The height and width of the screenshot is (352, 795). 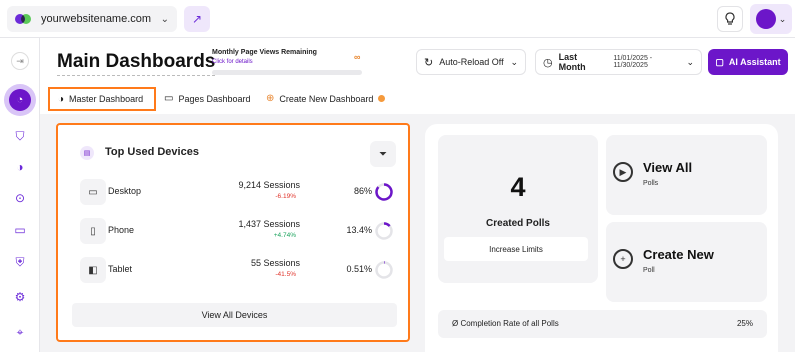 What do you see at coordinates (285, 274) in the screenshot?
I see `device-change: -41.5%` at bounding box center [285, 274].